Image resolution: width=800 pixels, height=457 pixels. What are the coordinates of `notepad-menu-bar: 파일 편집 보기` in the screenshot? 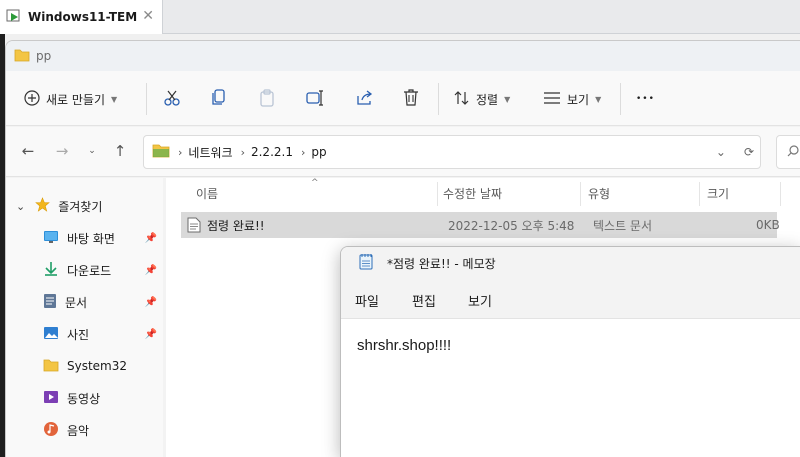 It's located at (570, 299).